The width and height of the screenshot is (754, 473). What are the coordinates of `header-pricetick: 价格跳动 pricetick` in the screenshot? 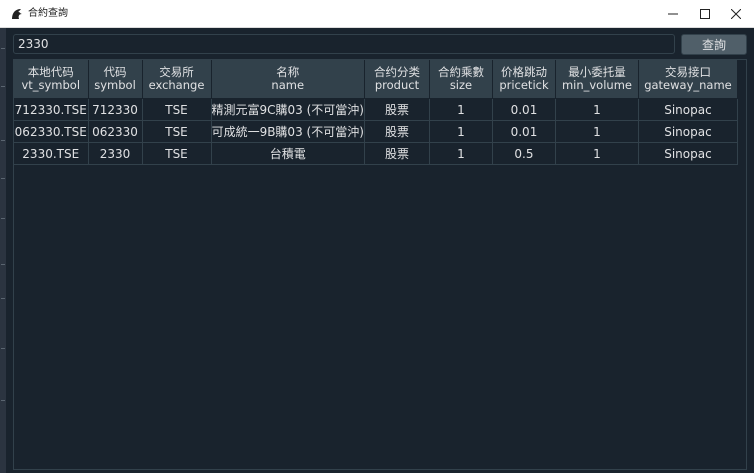 It's located at (524, 79).